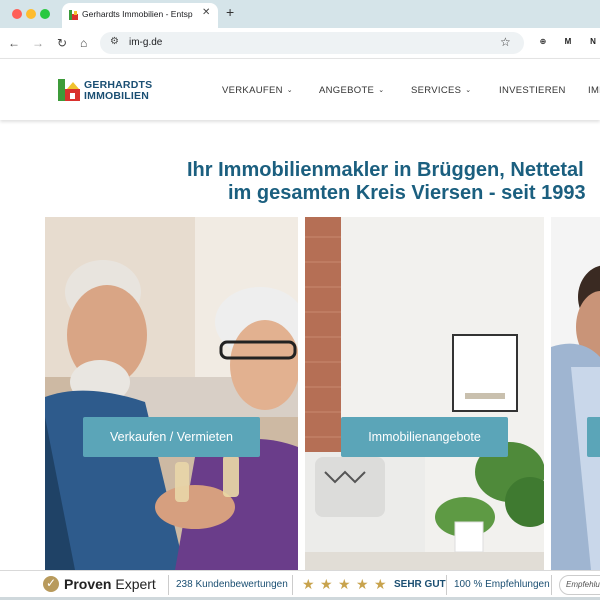 This screenshot has width=600, height=600. I want to click on reload-icon: ↻, so click(62, 43).